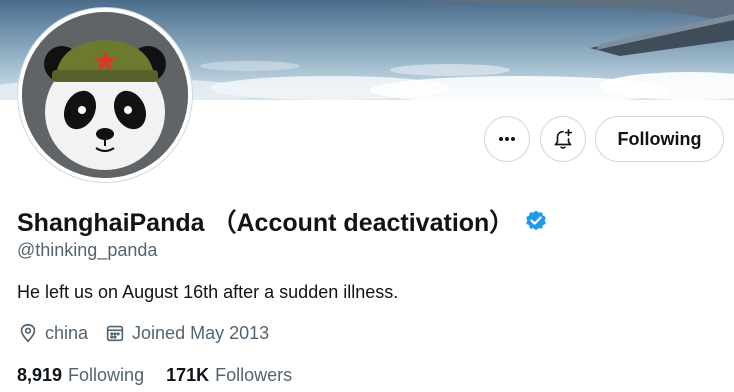 This screenshot has height=392, width=734. What do you see at coordinates (115, 333) in the screenshot?
I see `calendar-icon` at bounding box center [115, 333].